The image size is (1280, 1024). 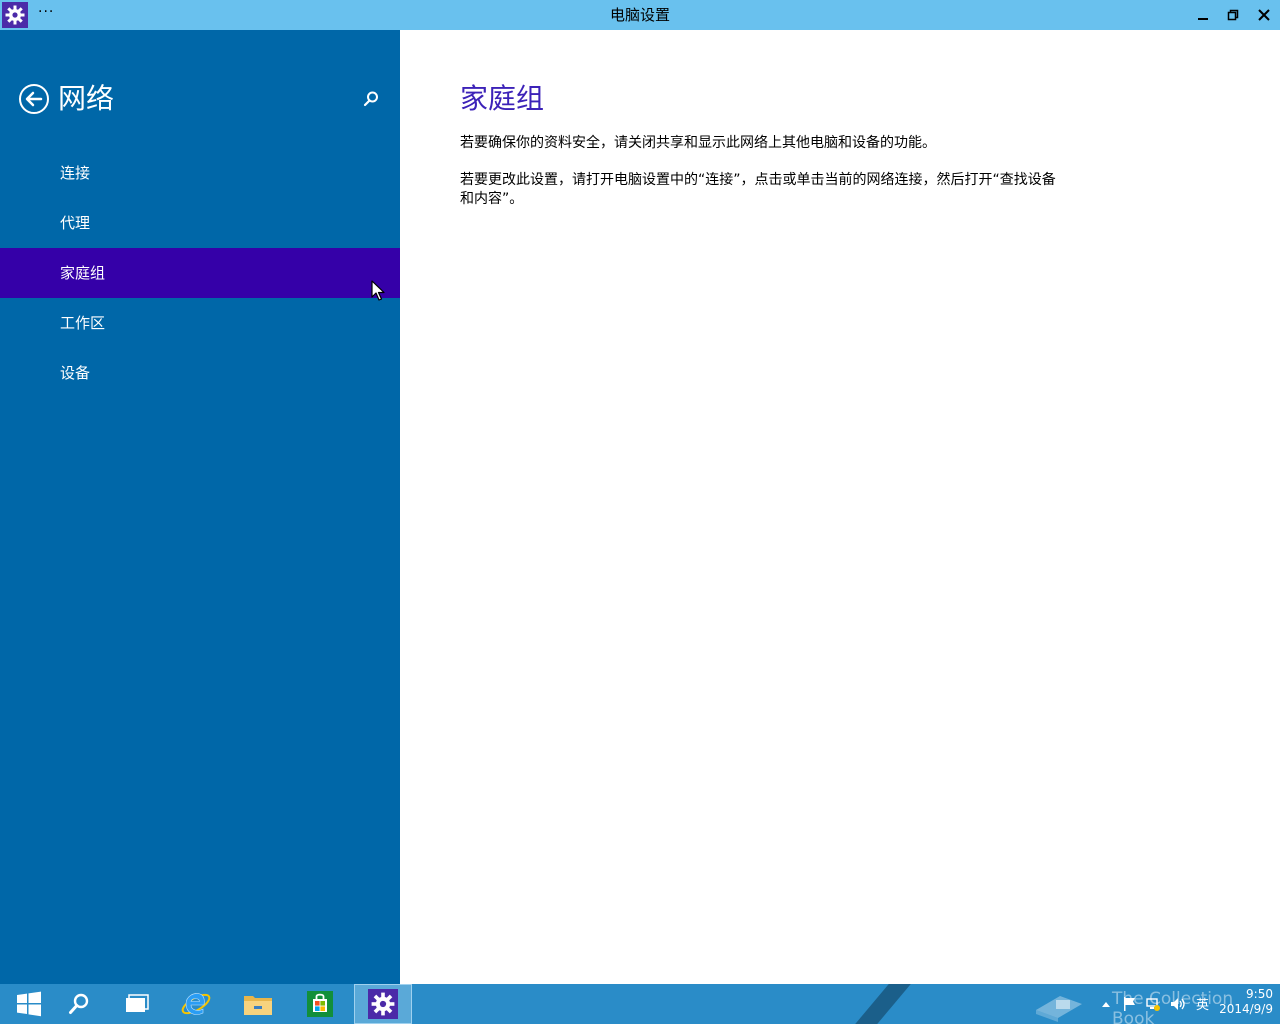 What do you see at coordinates (883, 1004) in the screenshot?
I see `taskbar-decoration` at bounding box center [883, 1004].